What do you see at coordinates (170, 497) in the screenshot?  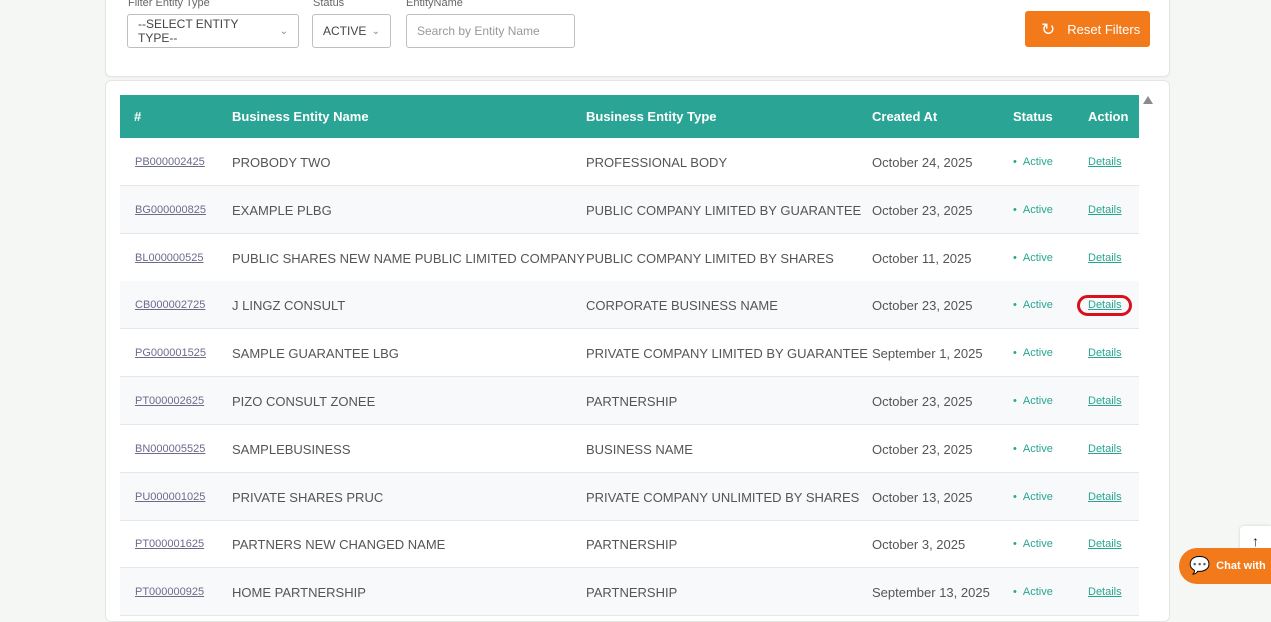 I see `entity-code-link: PU000001025` at bounding box center [170, 497].